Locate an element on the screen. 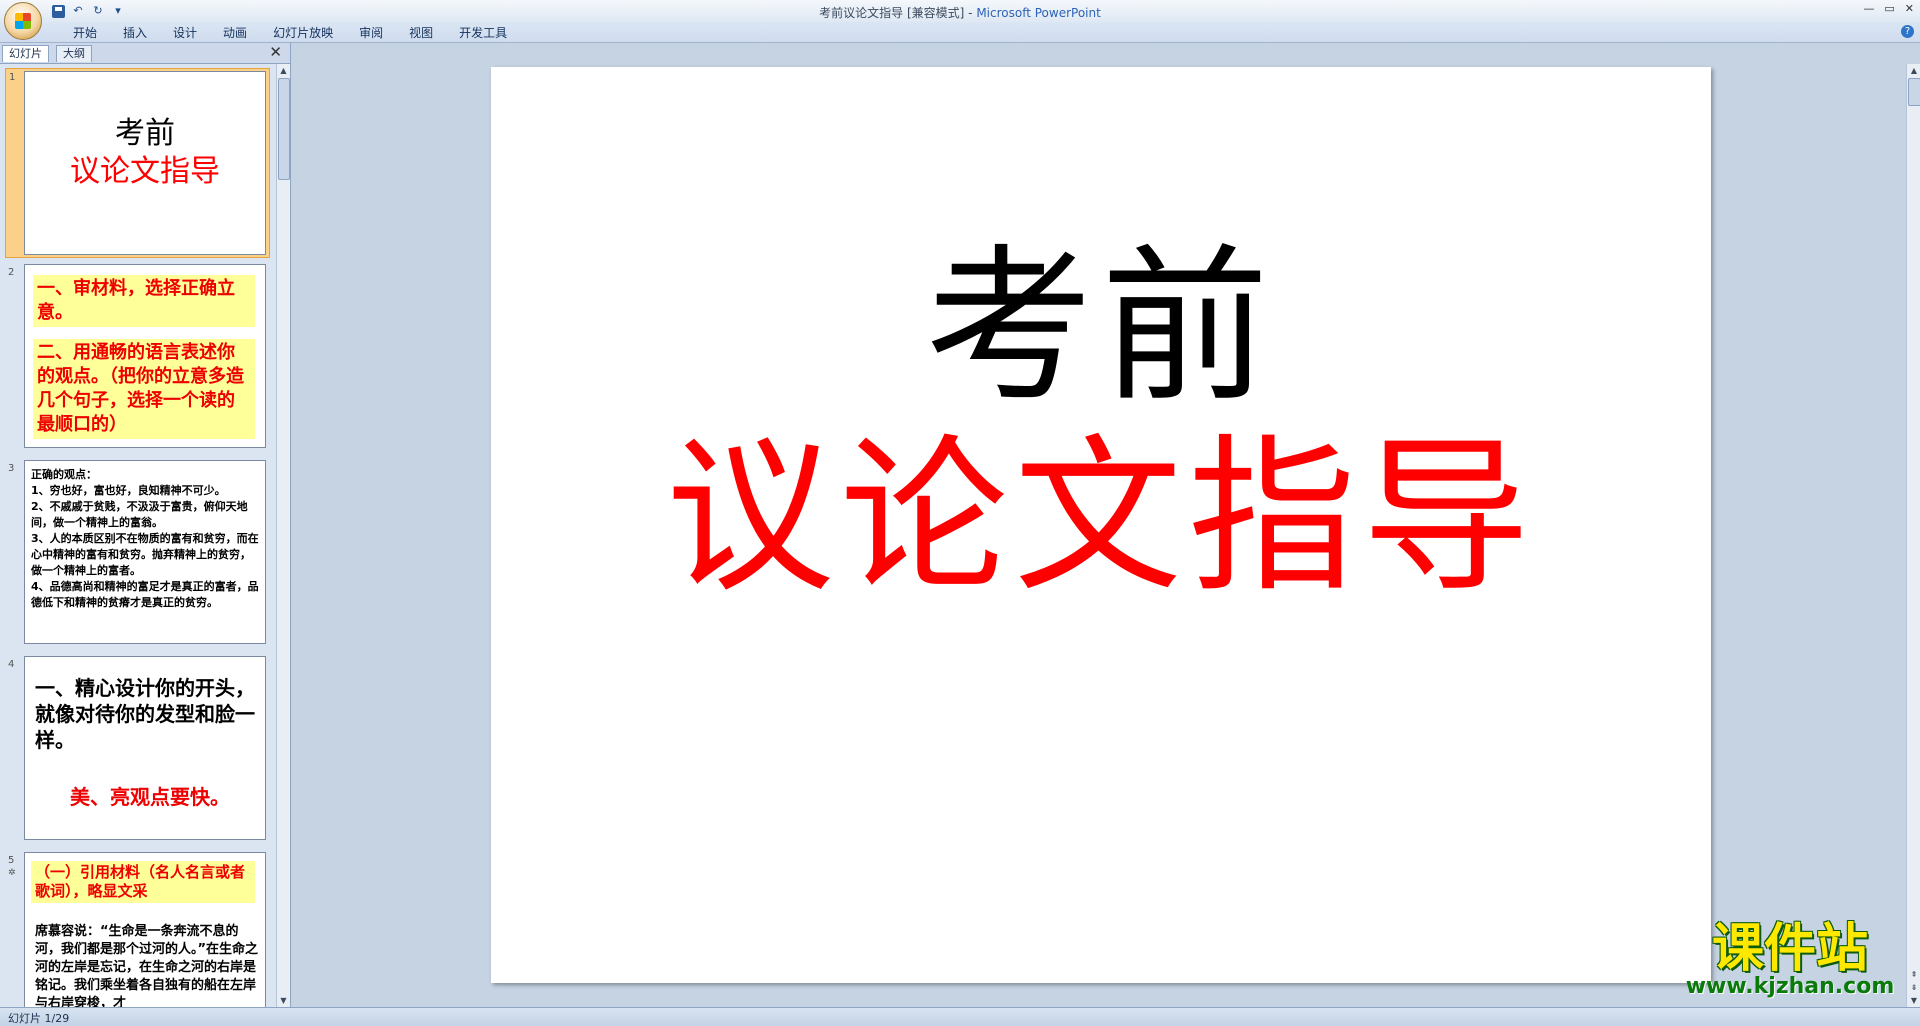  tab-review: 审阅 is located at coordinates (371, 33).